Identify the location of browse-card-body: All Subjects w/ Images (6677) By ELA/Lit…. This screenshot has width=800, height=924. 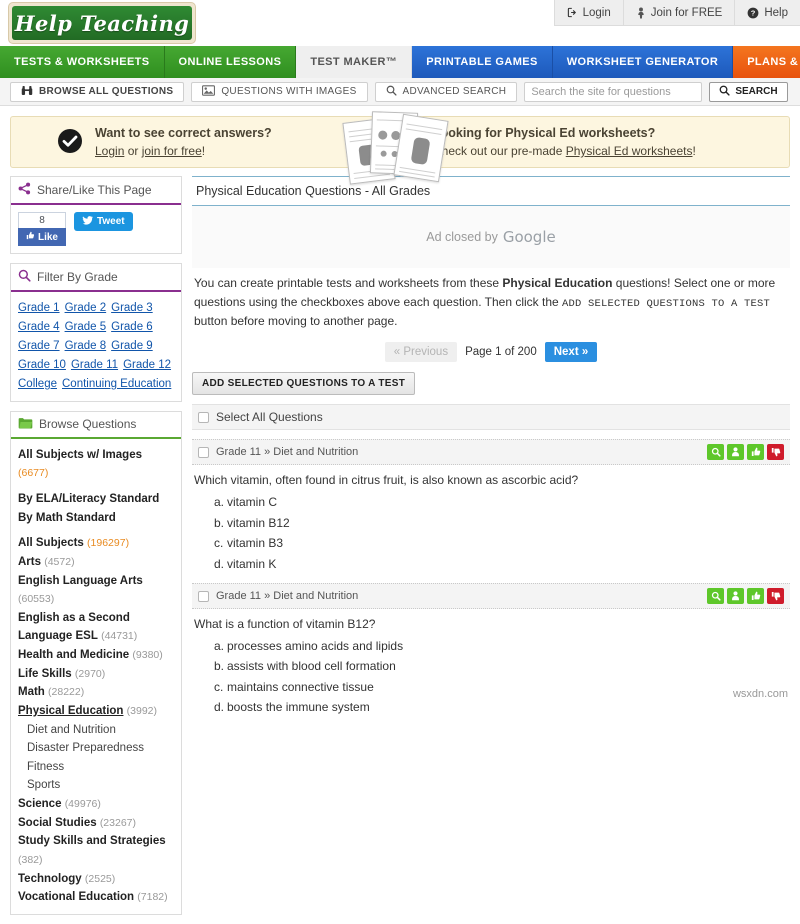
(96, 676).